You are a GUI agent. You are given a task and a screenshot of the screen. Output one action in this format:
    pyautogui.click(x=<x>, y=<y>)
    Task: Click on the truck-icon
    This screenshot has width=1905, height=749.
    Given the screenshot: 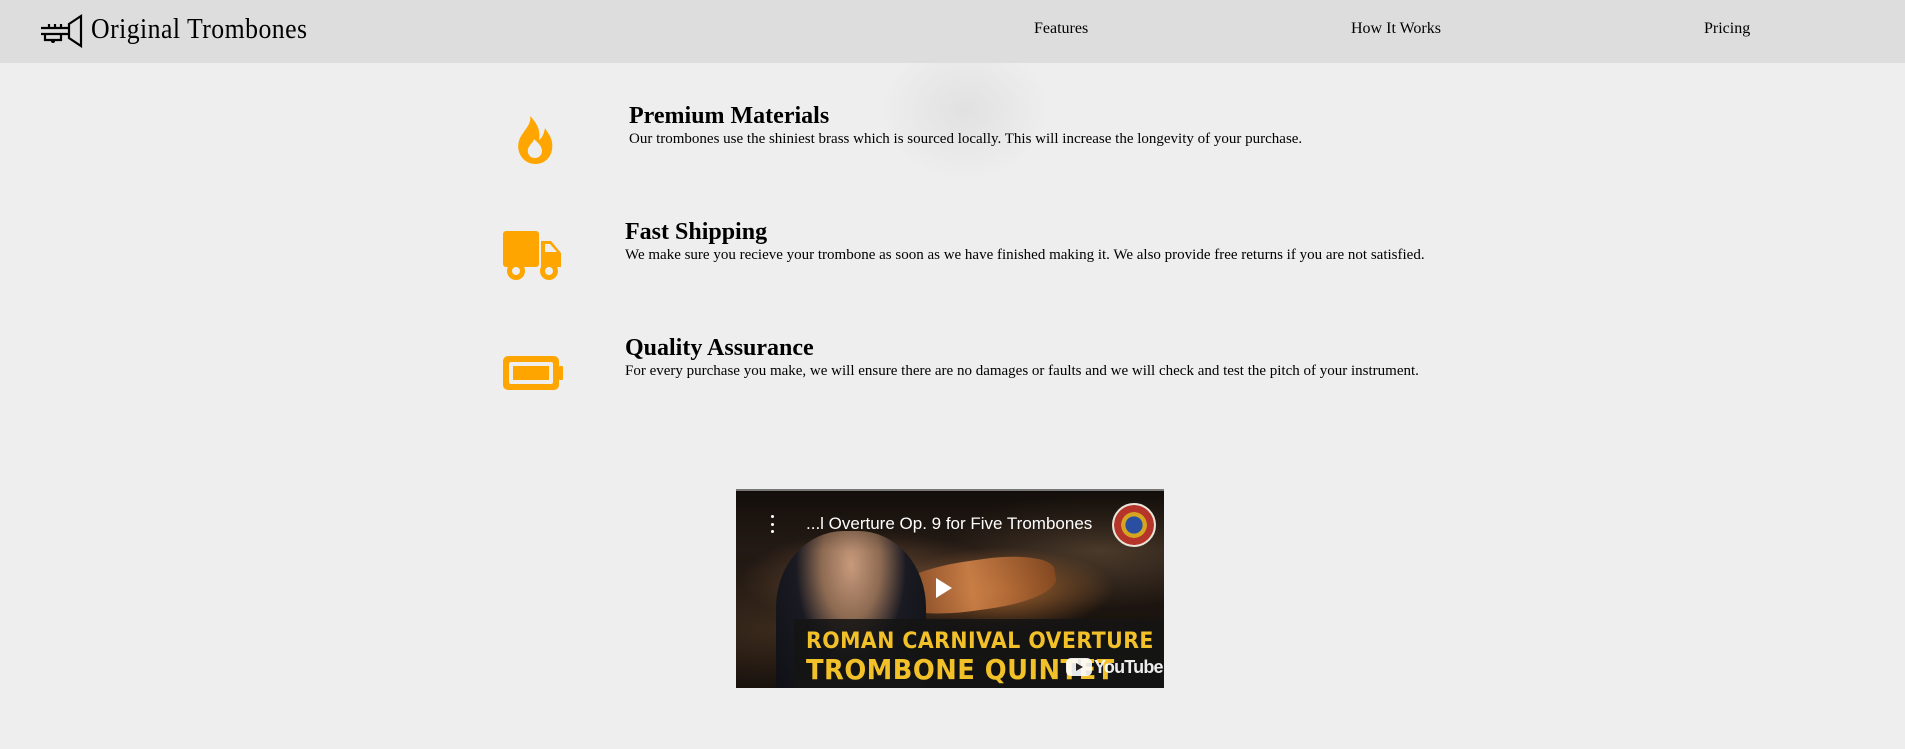 What is the action you would take?
    pyautogui.click(x=532, y=255)
    